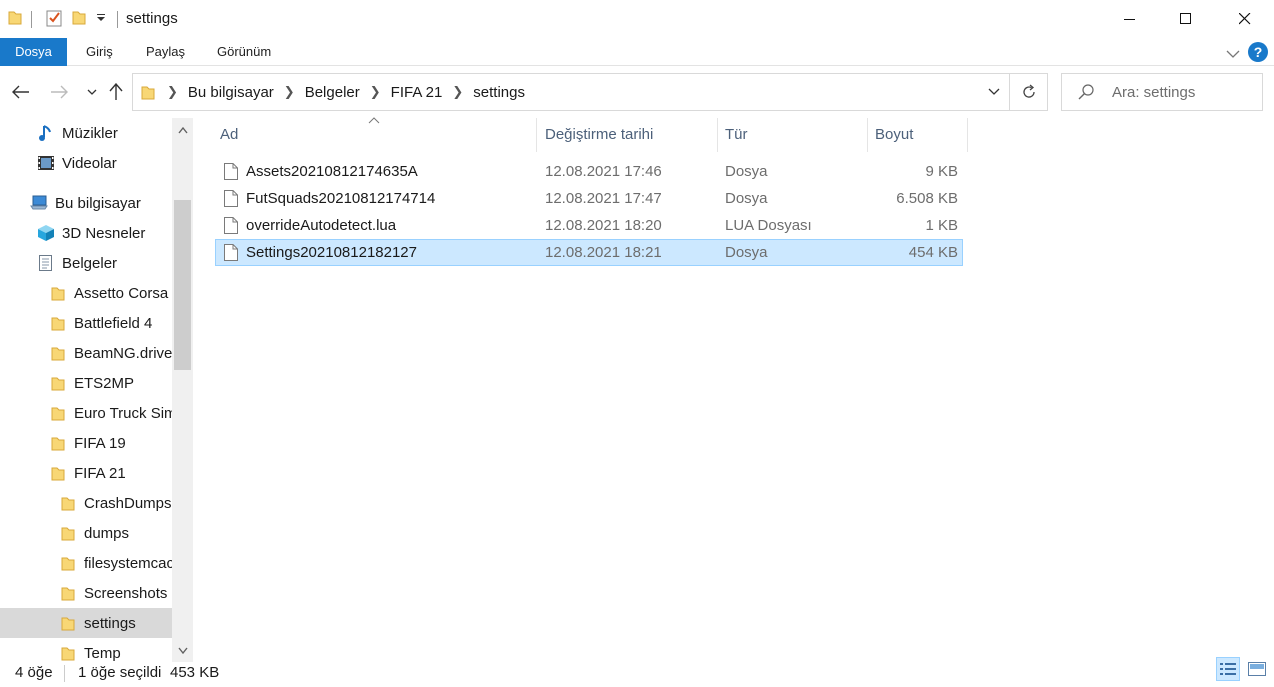  Describe the element at coordinates (229, 135) in the screenshot. I see `column-header-name: Ad` at that location.